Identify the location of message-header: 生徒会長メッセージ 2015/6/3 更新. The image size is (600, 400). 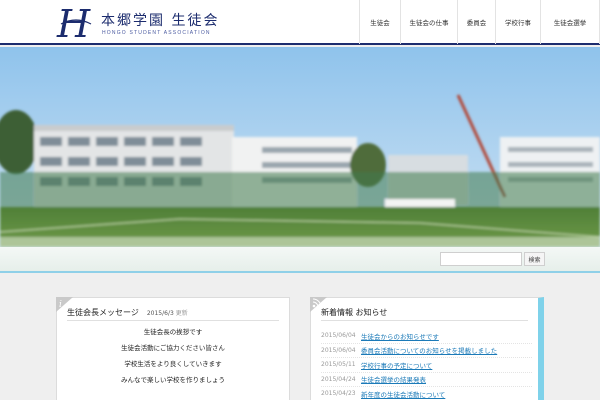
(127, 312).